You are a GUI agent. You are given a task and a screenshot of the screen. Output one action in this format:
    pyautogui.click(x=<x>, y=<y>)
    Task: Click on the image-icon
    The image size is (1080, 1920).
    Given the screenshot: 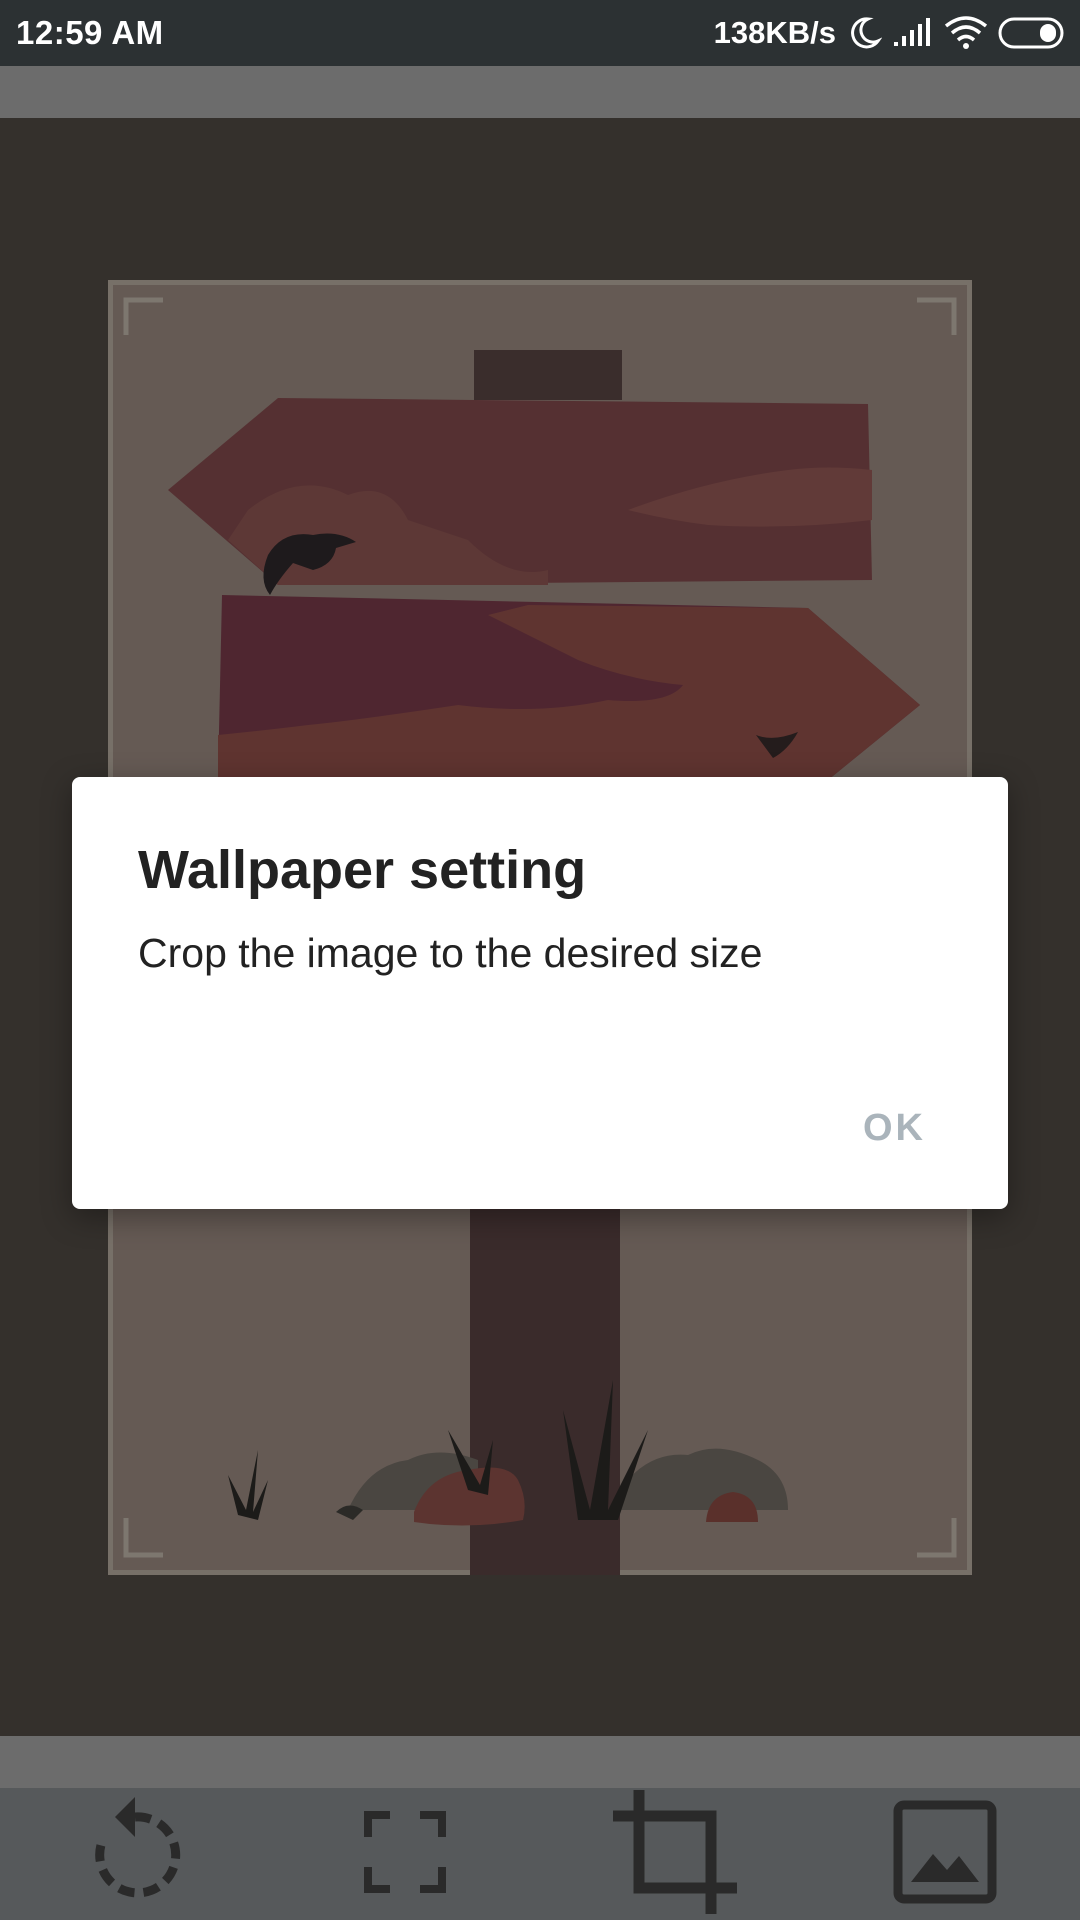 What is the action you would take?
    pyautogui.click(x=945, y=1854)
    